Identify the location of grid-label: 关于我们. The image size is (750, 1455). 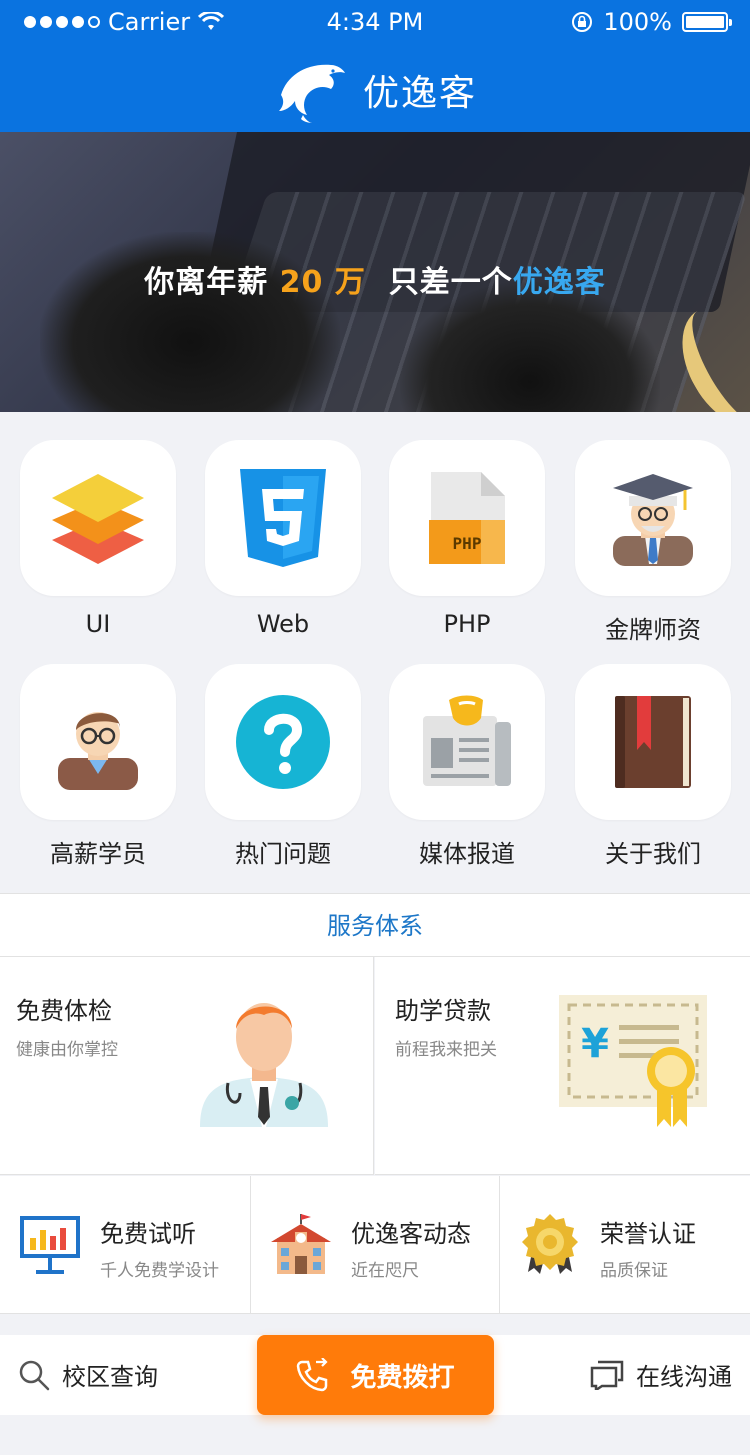
(653, 854).